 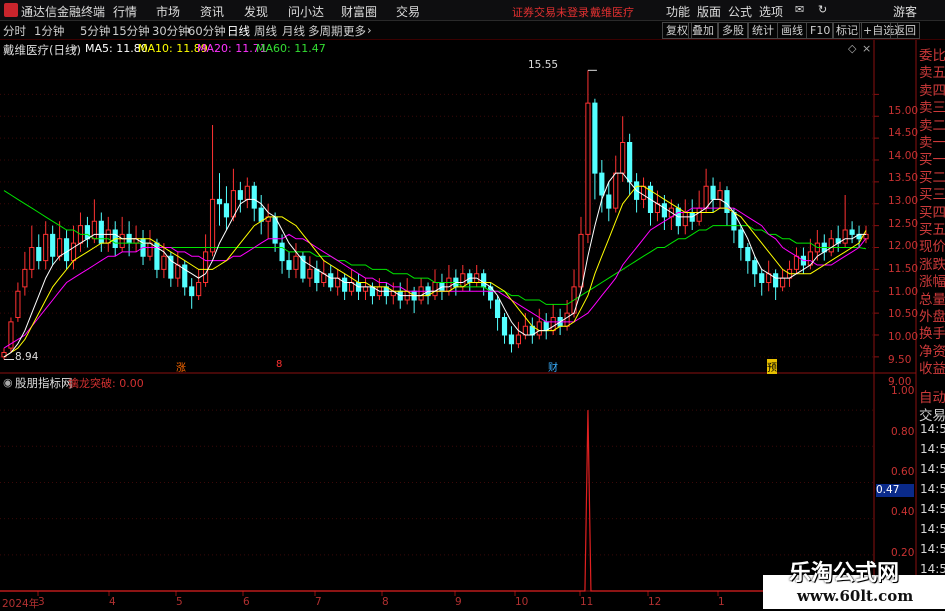 What do you see at coordinates (369, 30) in the screenshot?
I see `period-more-arrow-icon: ›` at bounding box center [369, 30].